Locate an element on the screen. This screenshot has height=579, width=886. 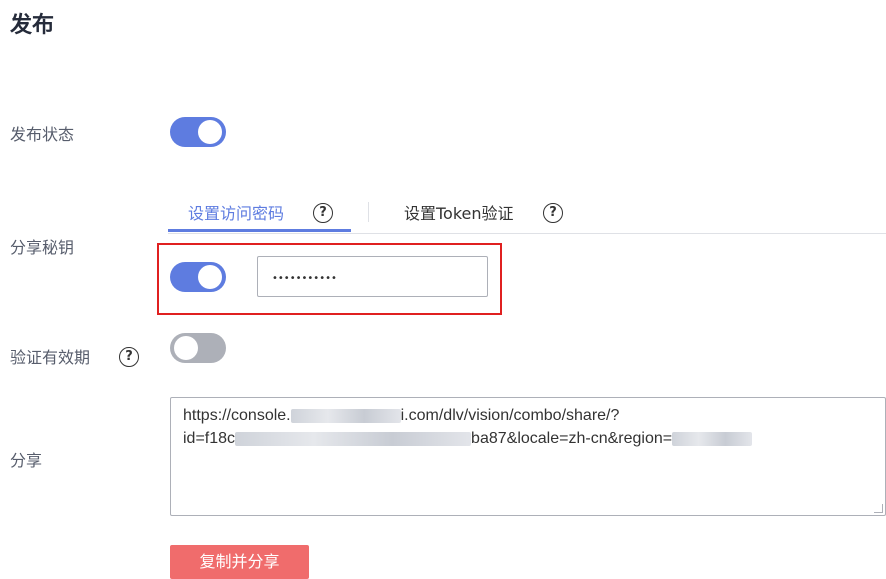
url-text: ba87&locale=zh-cn&region= is located at coordinates (572, 438).